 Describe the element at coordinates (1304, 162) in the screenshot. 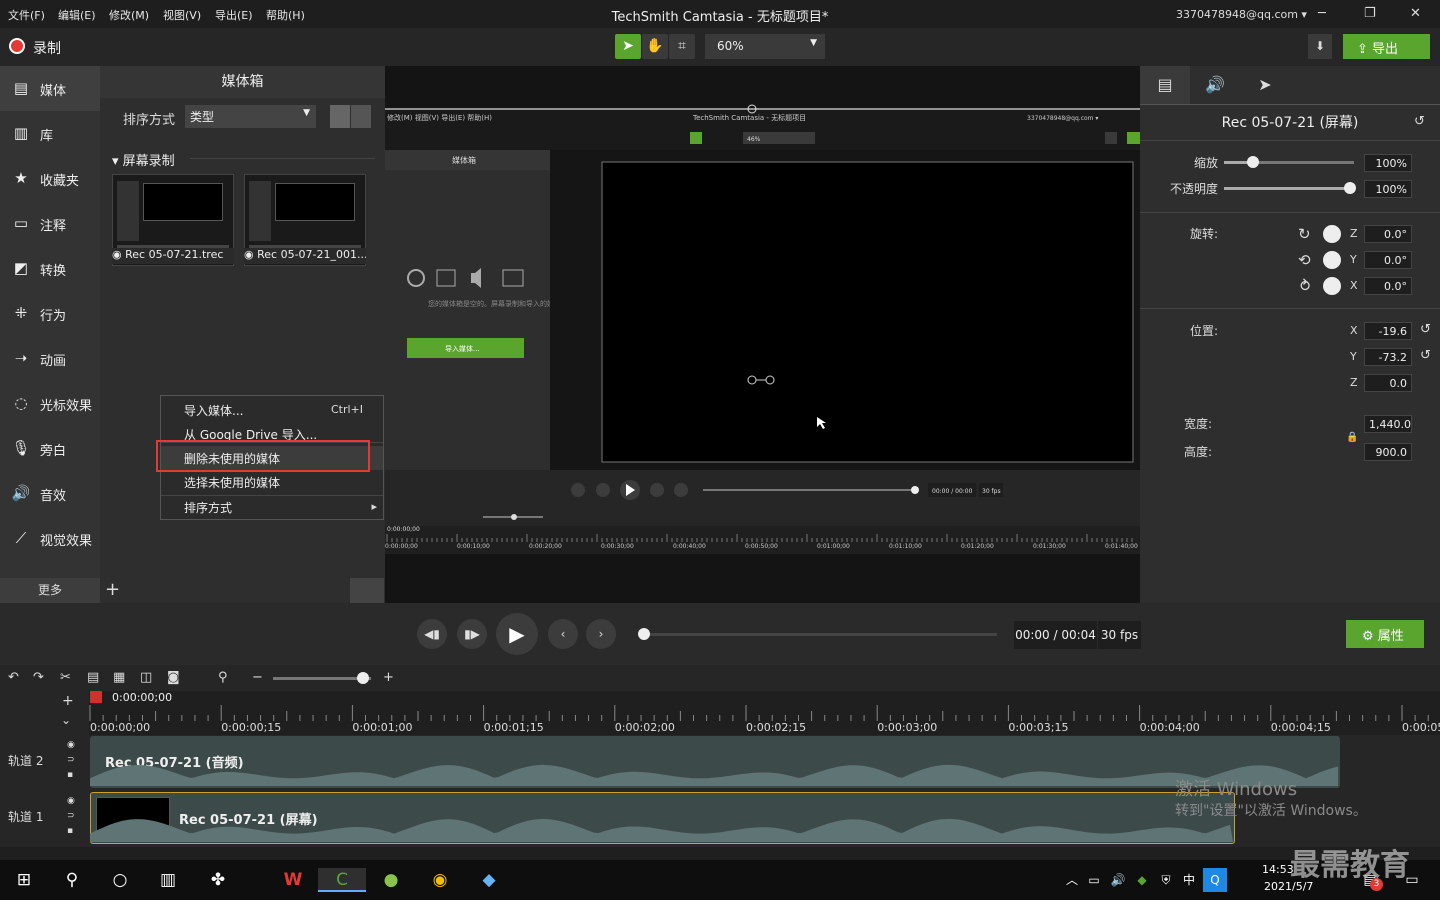

I see `scale-slider` at that location.